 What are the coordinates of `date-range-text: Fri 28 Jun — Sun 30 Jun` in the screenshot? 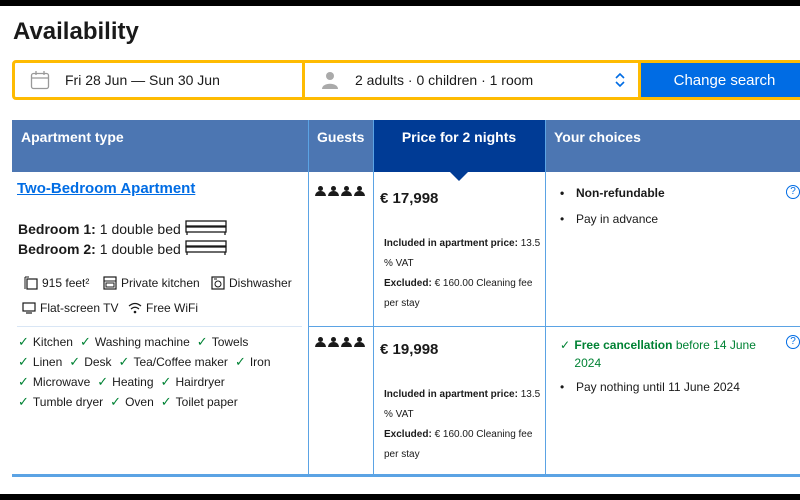 It's located at (142, 80).